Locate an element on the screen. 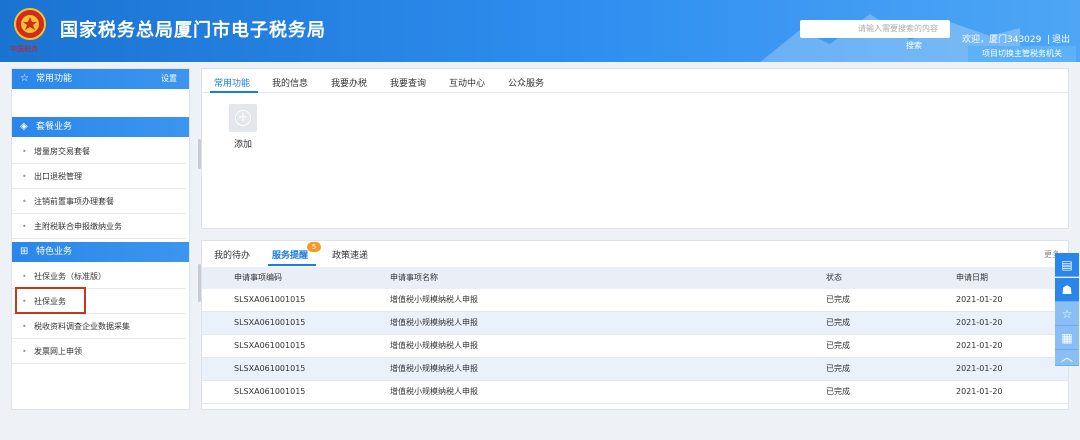 This screenshot has width=1080, height=440. site-title: 国家税务总局厦门市电子税务局 is located at coordinates (193, 30).